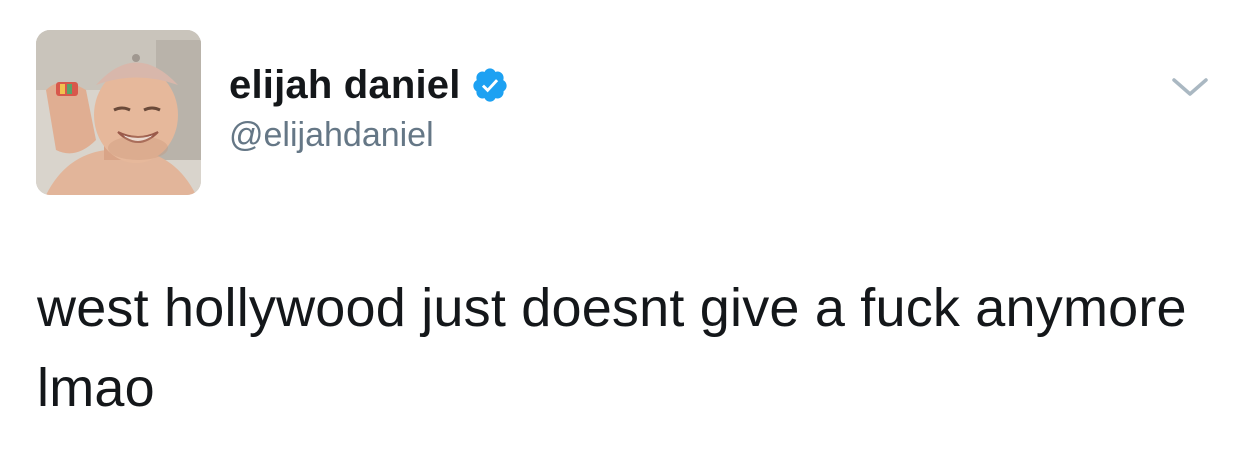  Describe the element at coordinates (345, 85) in the screenshot. I see `author-display-name: elijah daniel` at that location.